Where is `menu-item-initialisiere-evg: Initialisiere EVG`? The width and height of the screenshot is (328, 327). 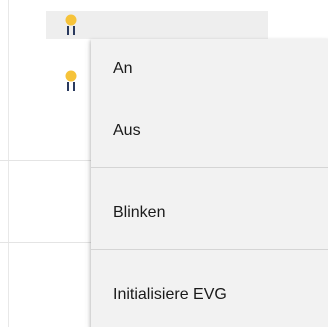 menu-item-initialisiere-evg: Initialisiere EVG is located at coordinates (209, 295).